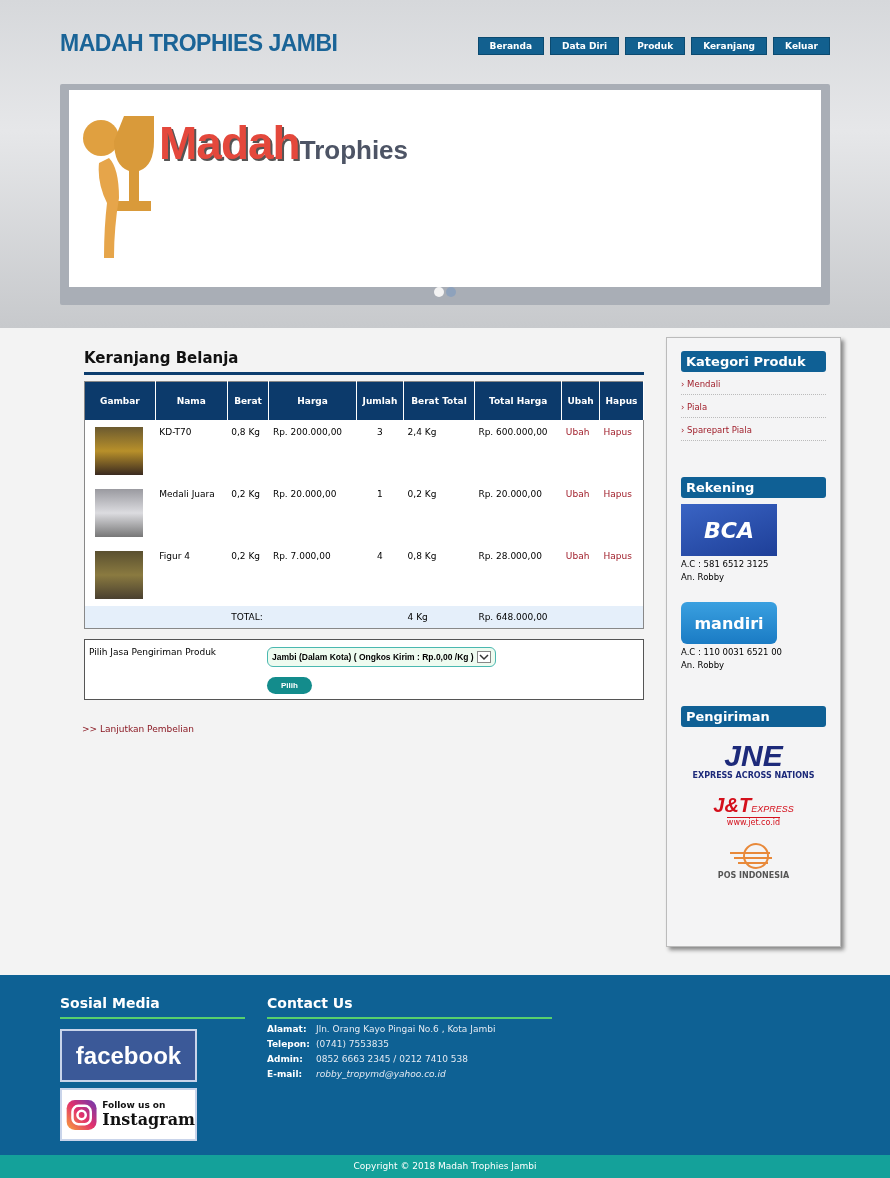 This screenshot has width=890, height=1178. Describe the element at coordinates (285, 1059) in the screenshot. I see `contact-label: Admin:` at that location.